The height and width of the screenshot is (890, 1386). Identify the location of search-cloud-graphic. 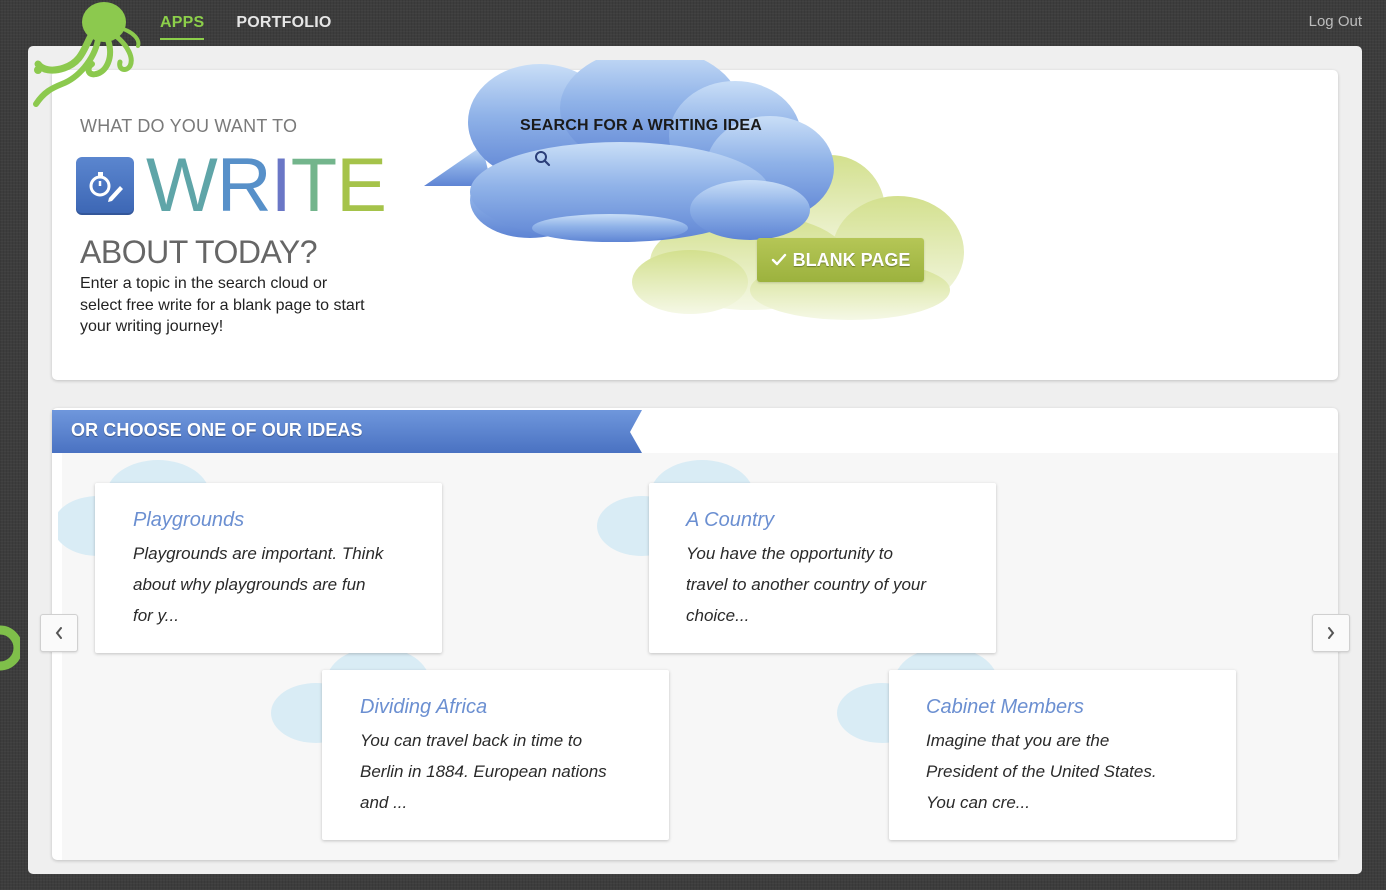
(694, 190).